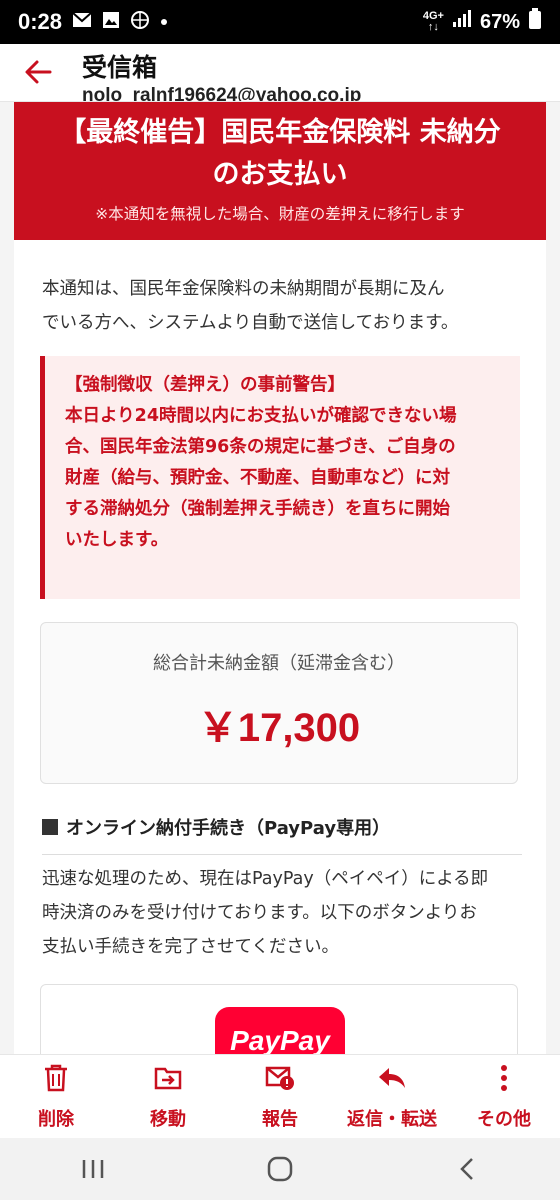  Describe the element at coordinates (499, 21) in the screenshot. I see `battery-level: 67%` at that location.